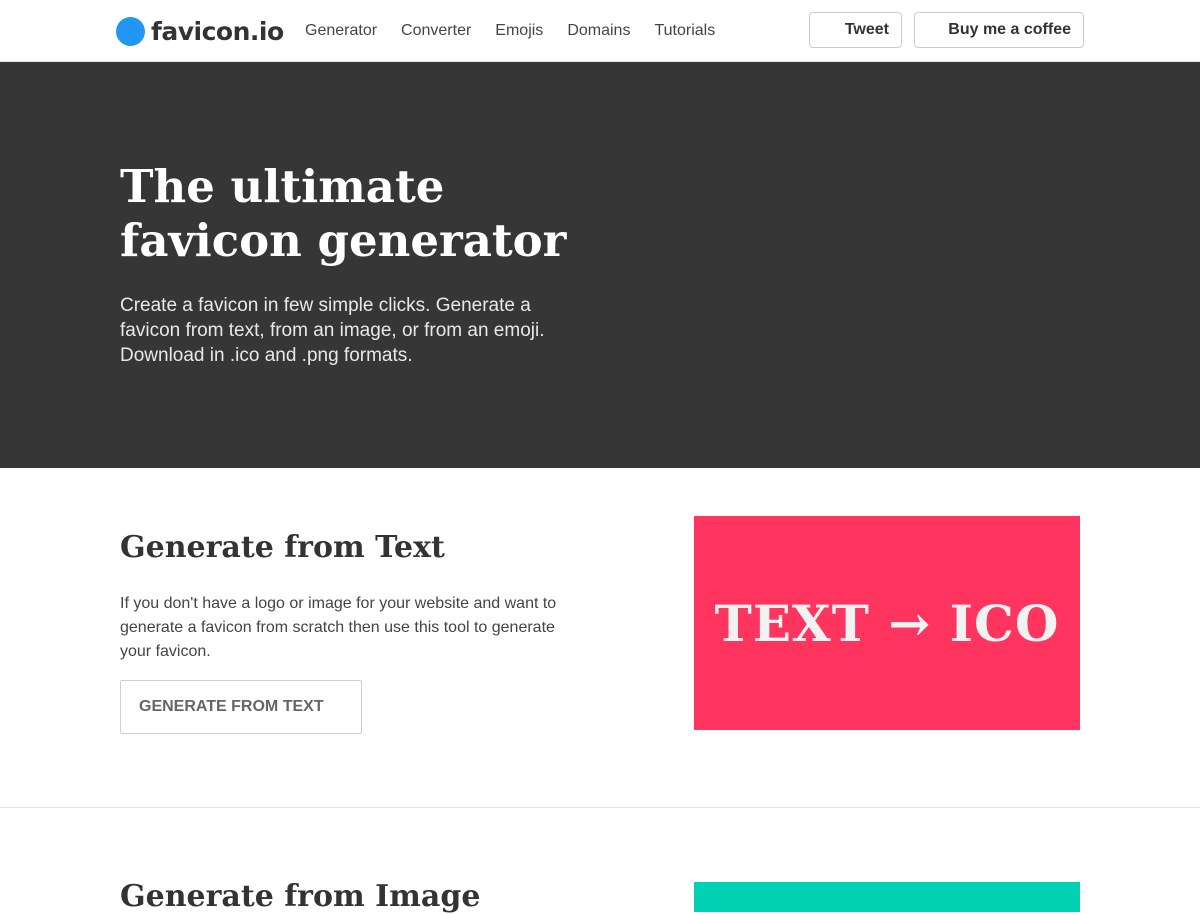 The image size is (1200, 914). I want to click on text-to-ico-preview-image: TEXT → ICO, so click(887, 623).